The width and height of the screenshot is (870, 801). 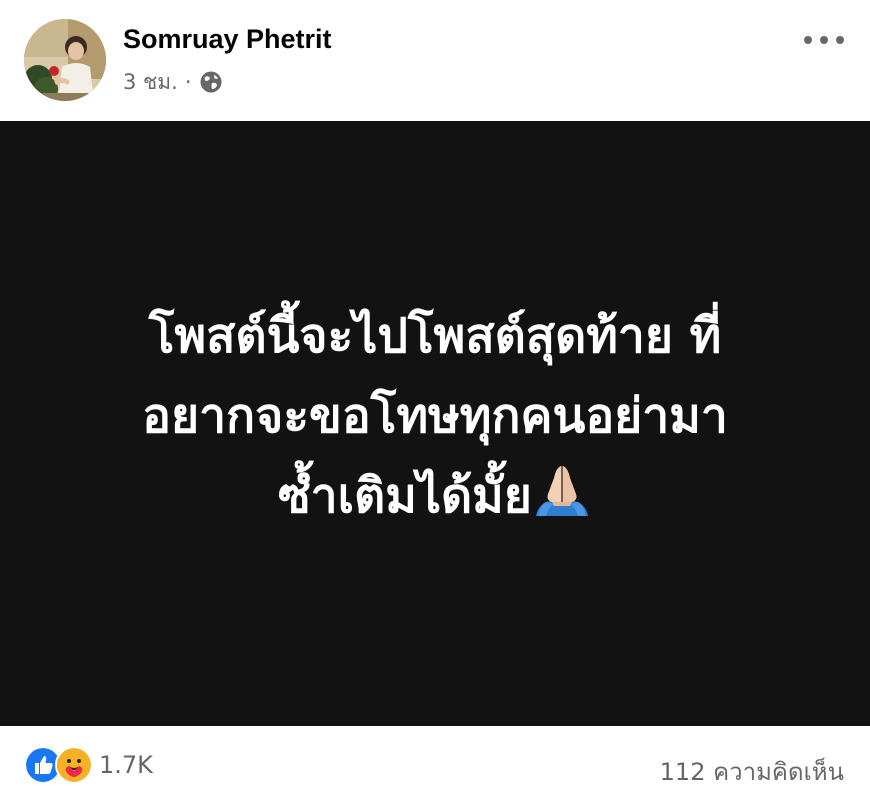 I want to click on avatar, so click(x=65, y=60).